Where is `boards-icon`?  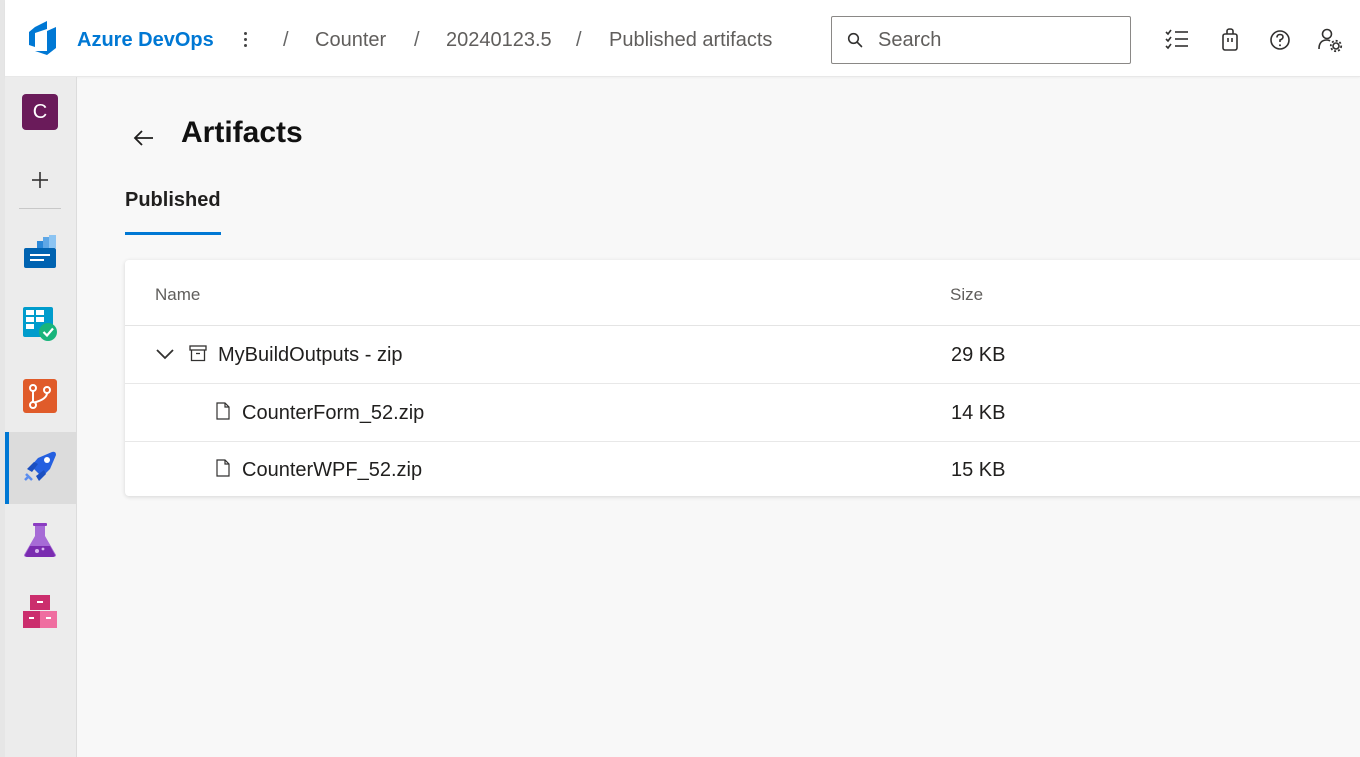
boards-icon is located at coordinates (40, 324).